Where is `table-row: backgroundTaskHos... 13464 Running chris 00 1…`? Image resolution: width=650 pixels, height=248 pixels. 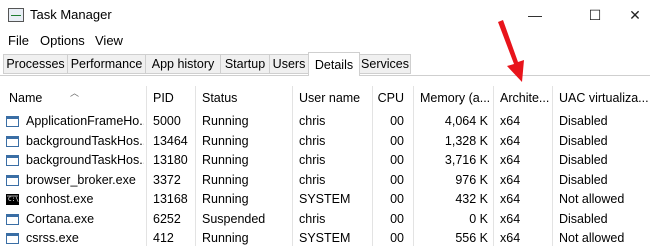 table-row: backgroundTaskHos... 13464 Running chris 00 1… is located at coordinates (325, 141).